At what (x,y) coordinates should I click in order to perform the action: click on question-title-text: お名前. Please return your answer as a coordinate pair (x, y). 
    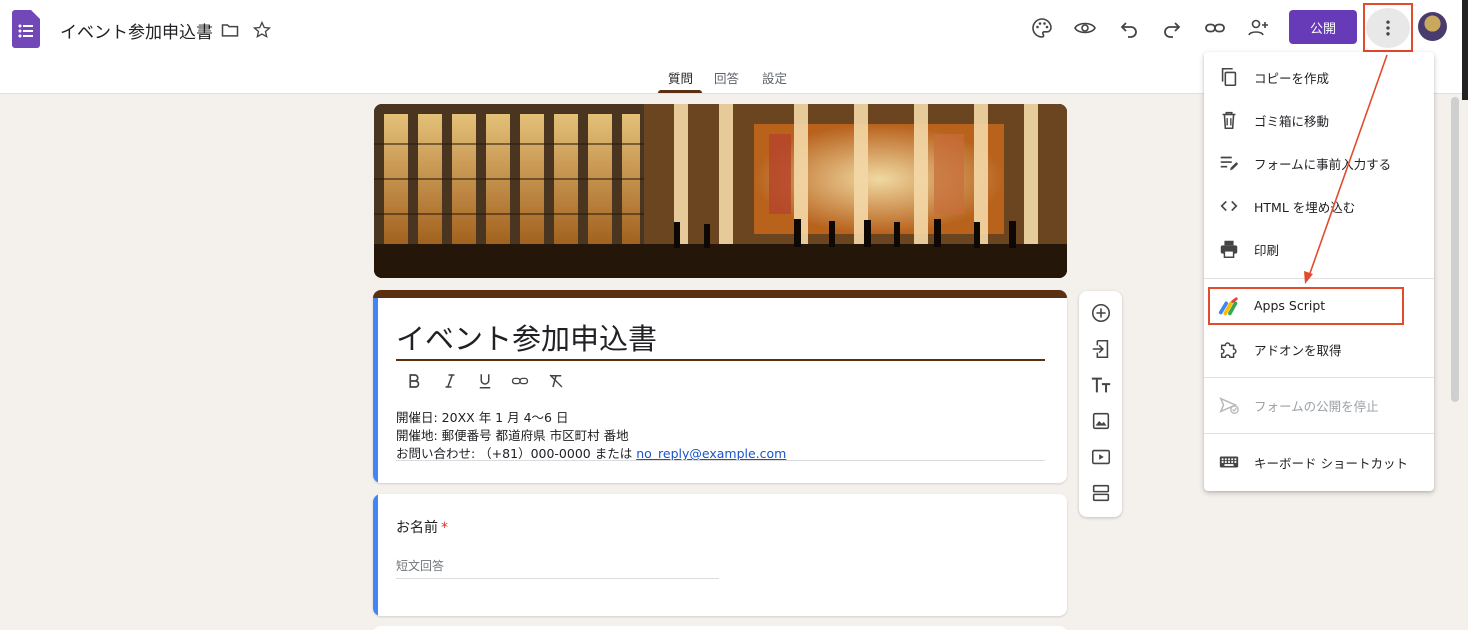
    Looking at the image, I should click on (417, 528).